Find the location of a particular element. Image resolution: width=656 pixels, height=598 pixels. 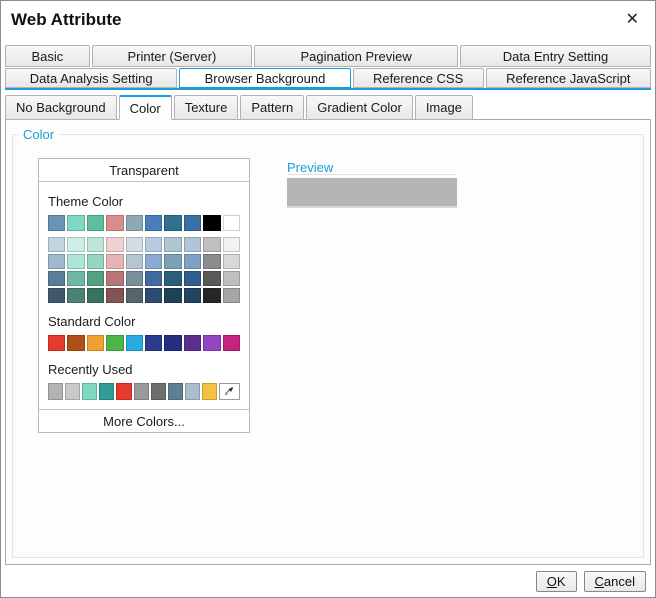

preview-legend: Preview is located at coordinates (310, 167).